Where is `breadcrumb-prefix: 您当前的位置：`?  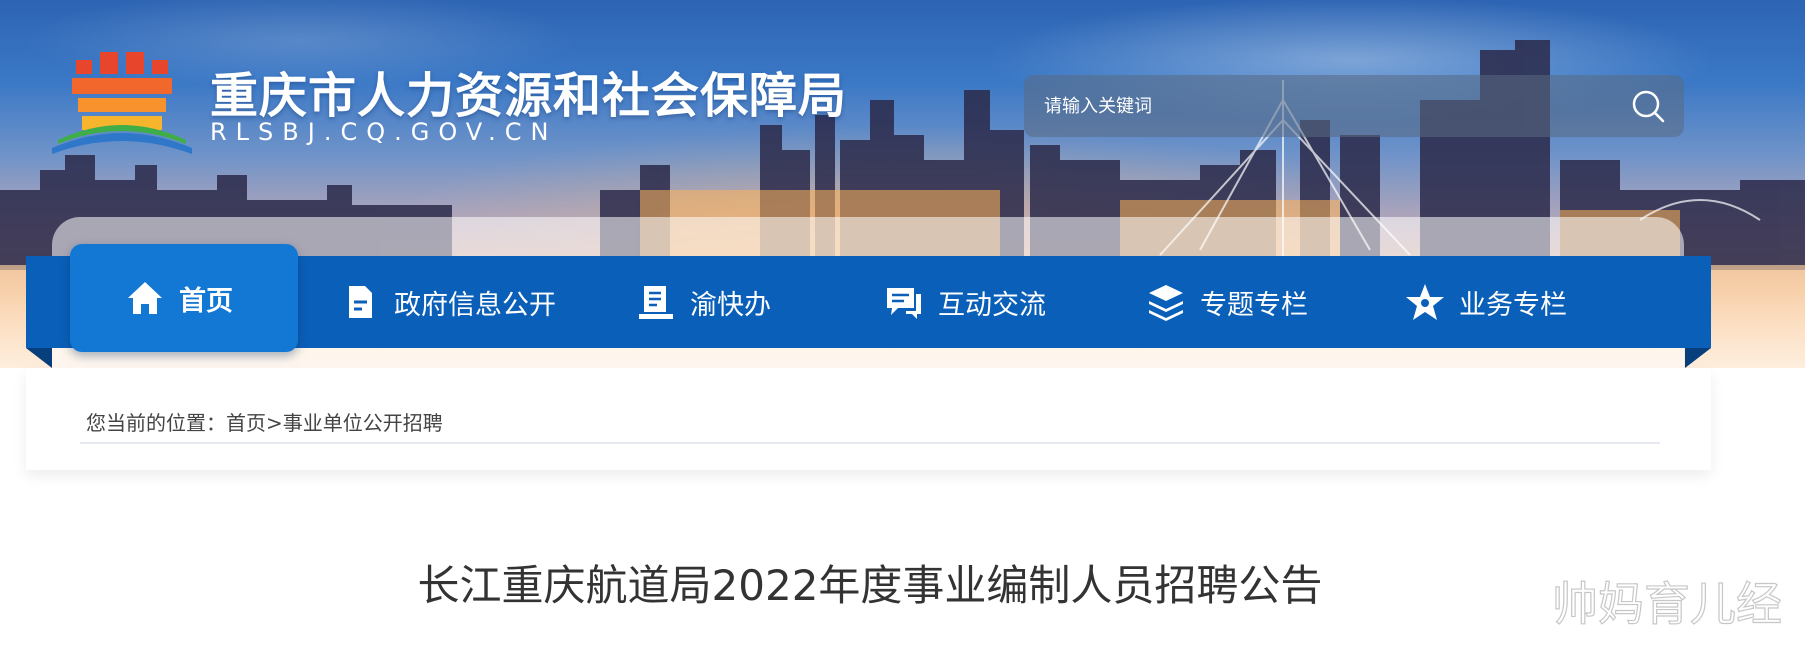 breadcrumb-prefix: 您当前的位置： is located at coordinates (156, 423).